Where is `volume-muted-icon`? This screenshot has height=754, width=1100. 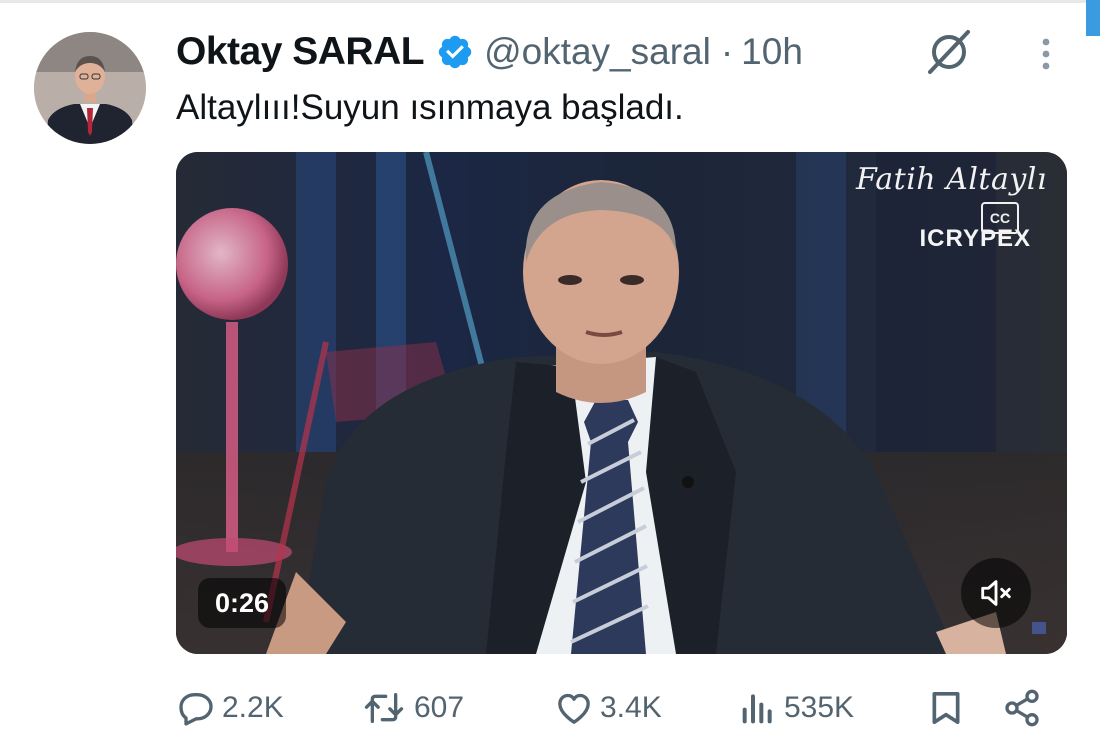 volume-muted-icon is located at coordinates (996, 593).